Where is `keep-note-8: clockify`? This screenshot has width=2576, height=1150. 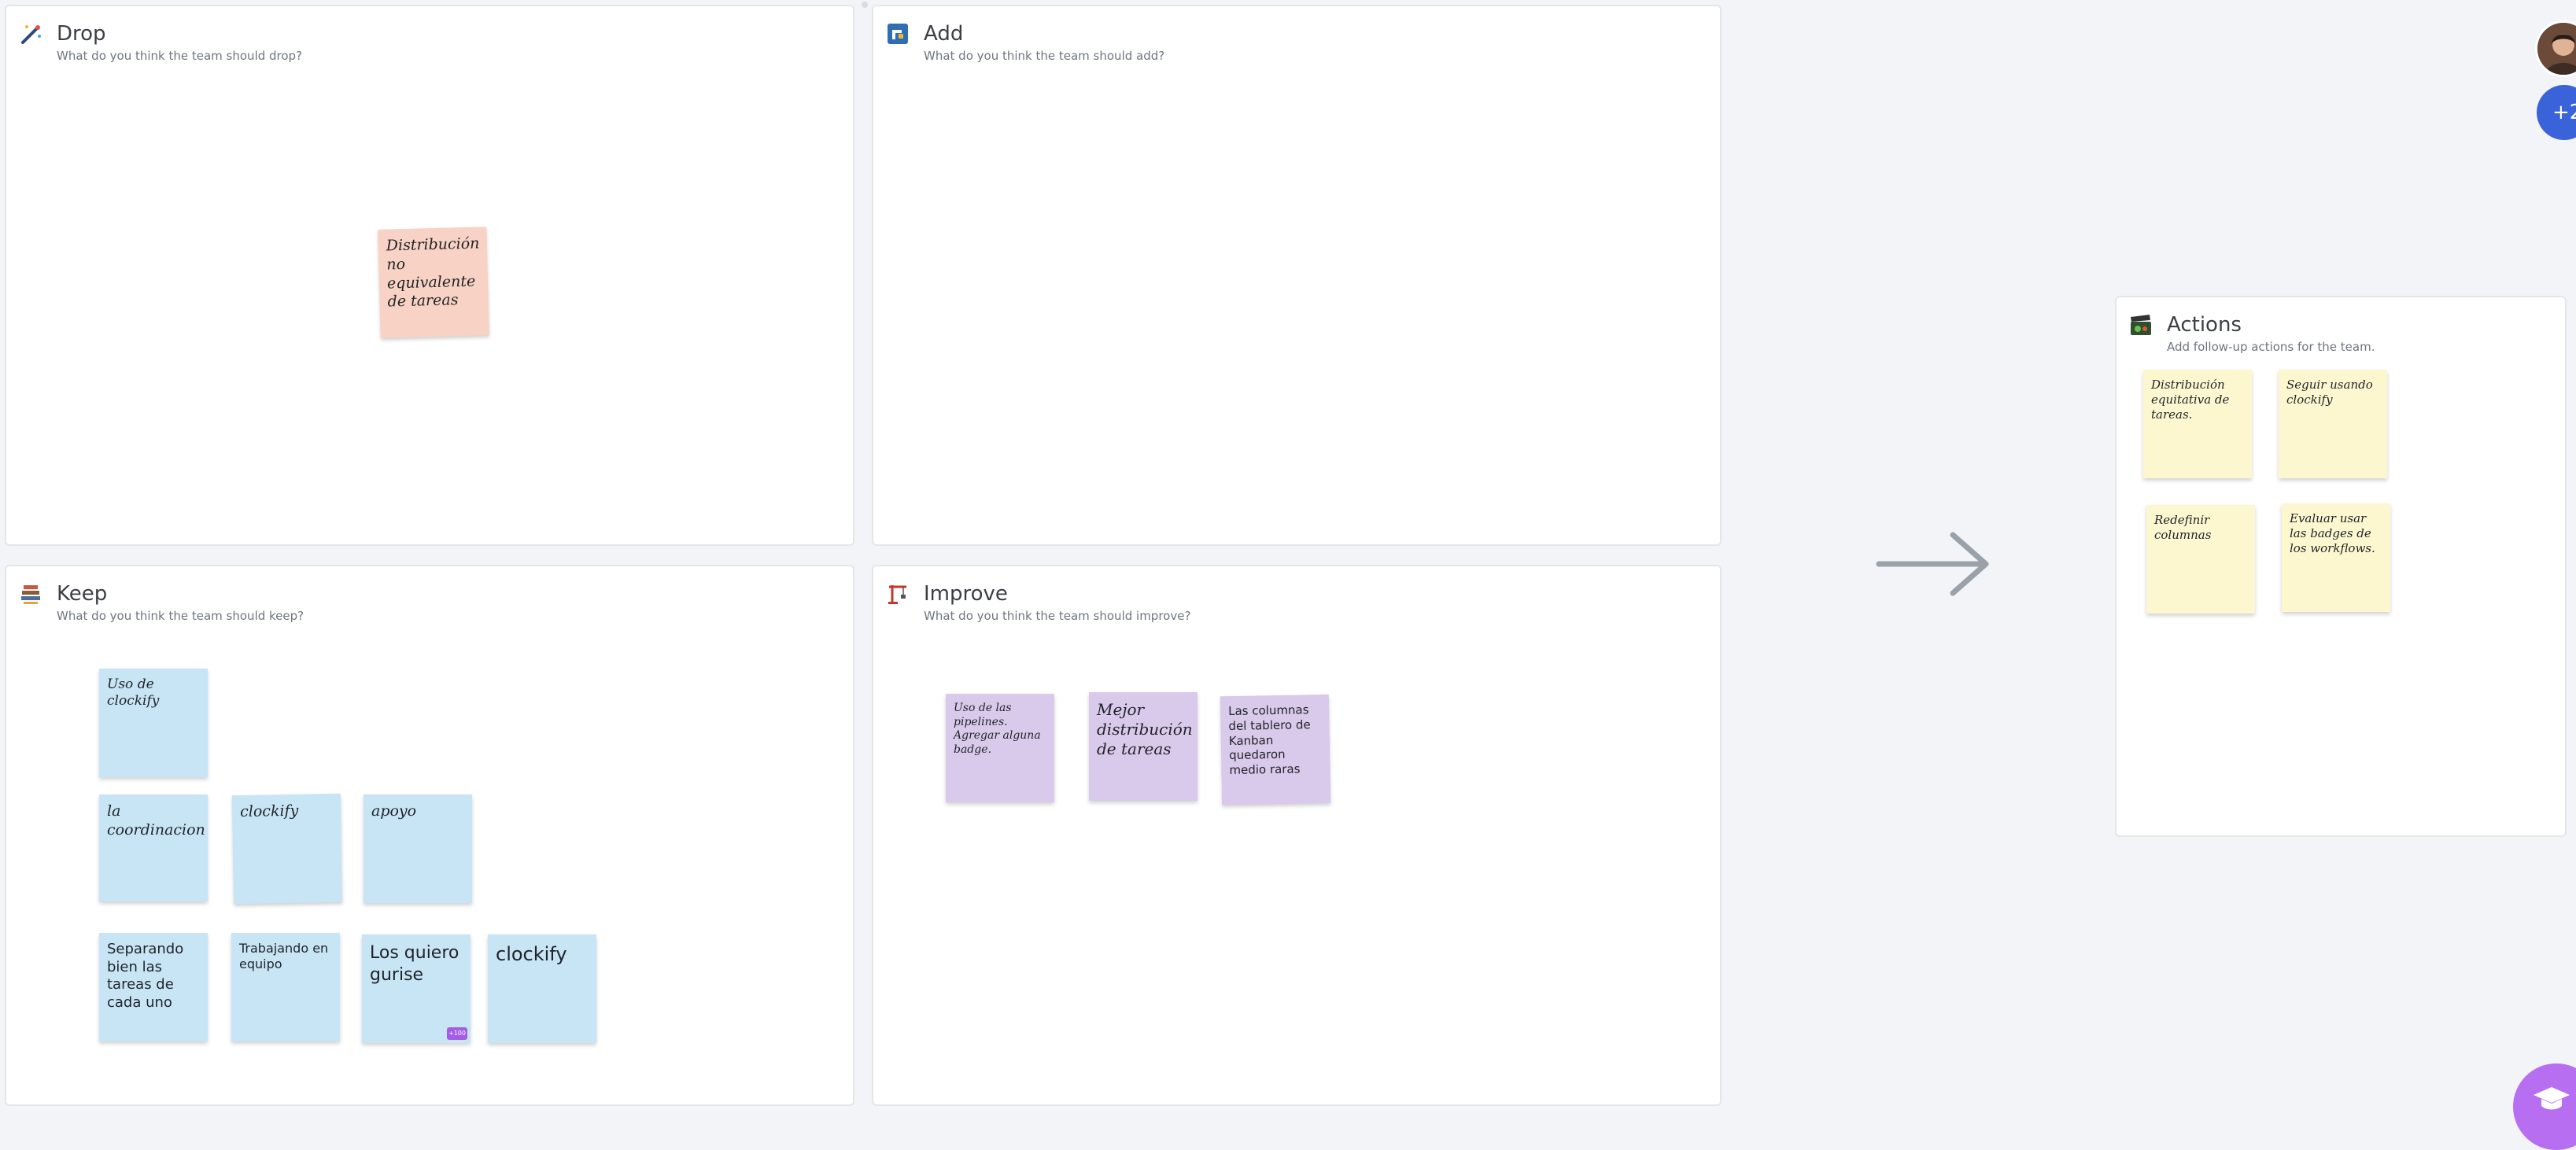 keep-note-8: clockify is located at coordinates (542, 988).